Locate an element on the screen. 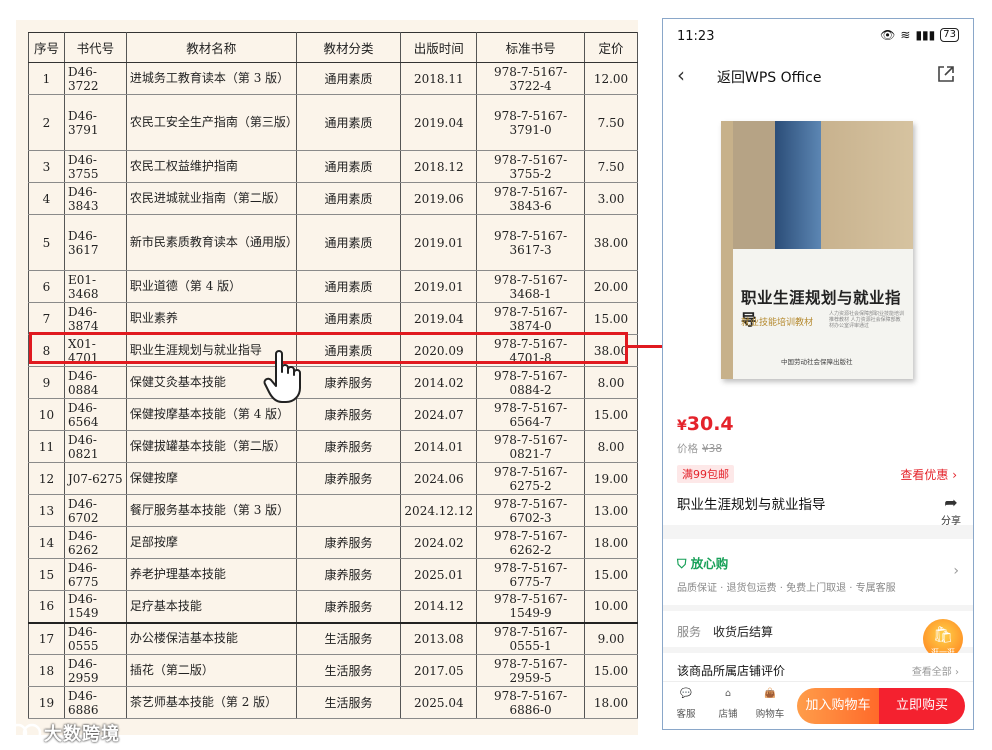 This screenshot has height=750, width=992. assurance-row: ⛉ 放心购 品质保证 · 退货包运费 · 免费上门取退 · 专属客服 › is located at coordinates (818, 572).